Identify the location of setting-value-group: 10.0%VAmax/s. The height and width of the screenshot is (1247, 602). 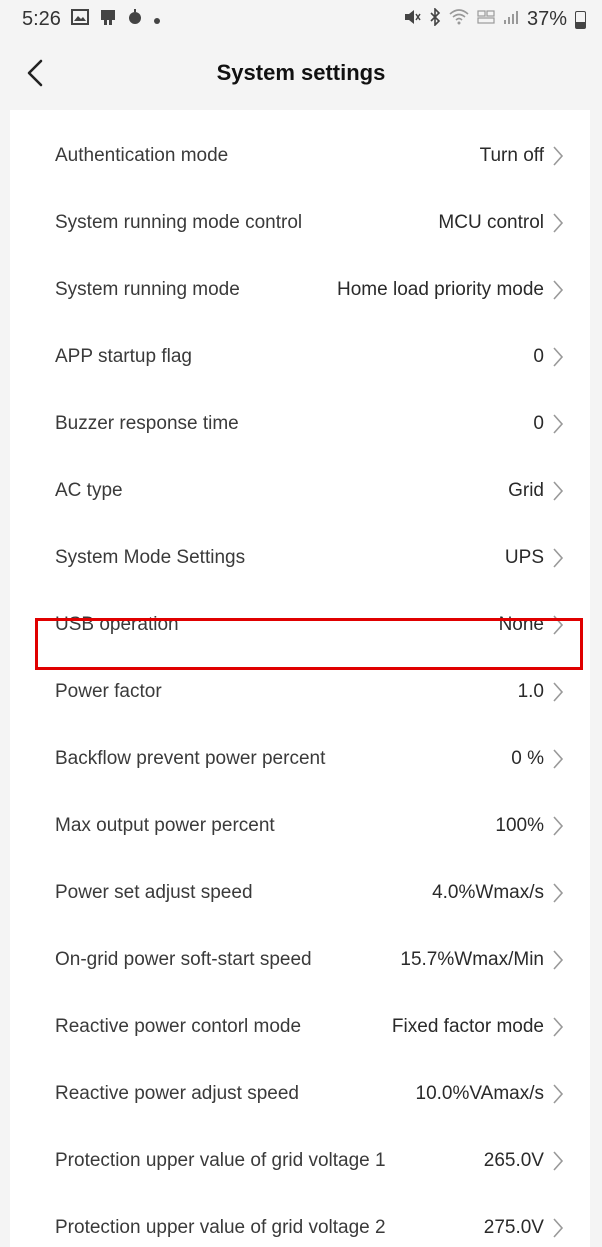
(490, 1094).